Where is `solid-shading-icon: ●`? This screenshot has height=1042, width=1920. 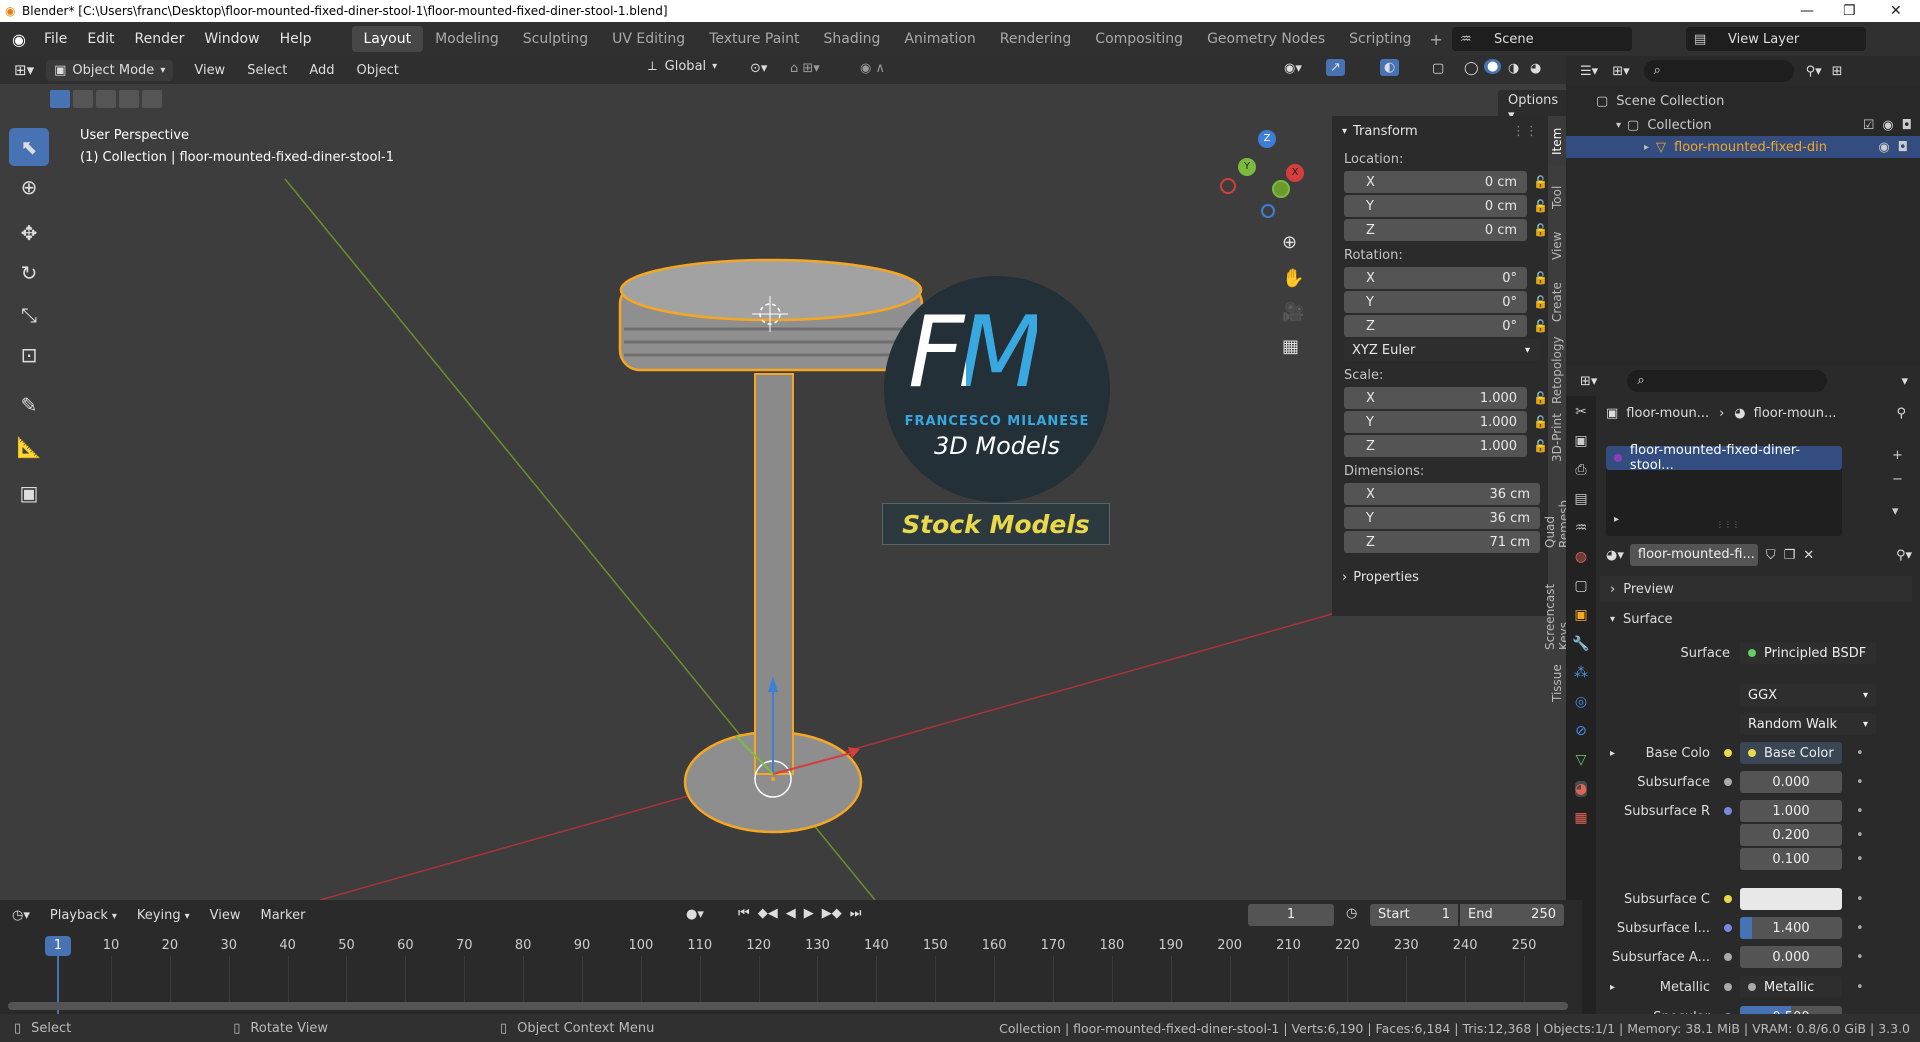
solid-shading-icon: ● is located at coordinates (1493, 66).